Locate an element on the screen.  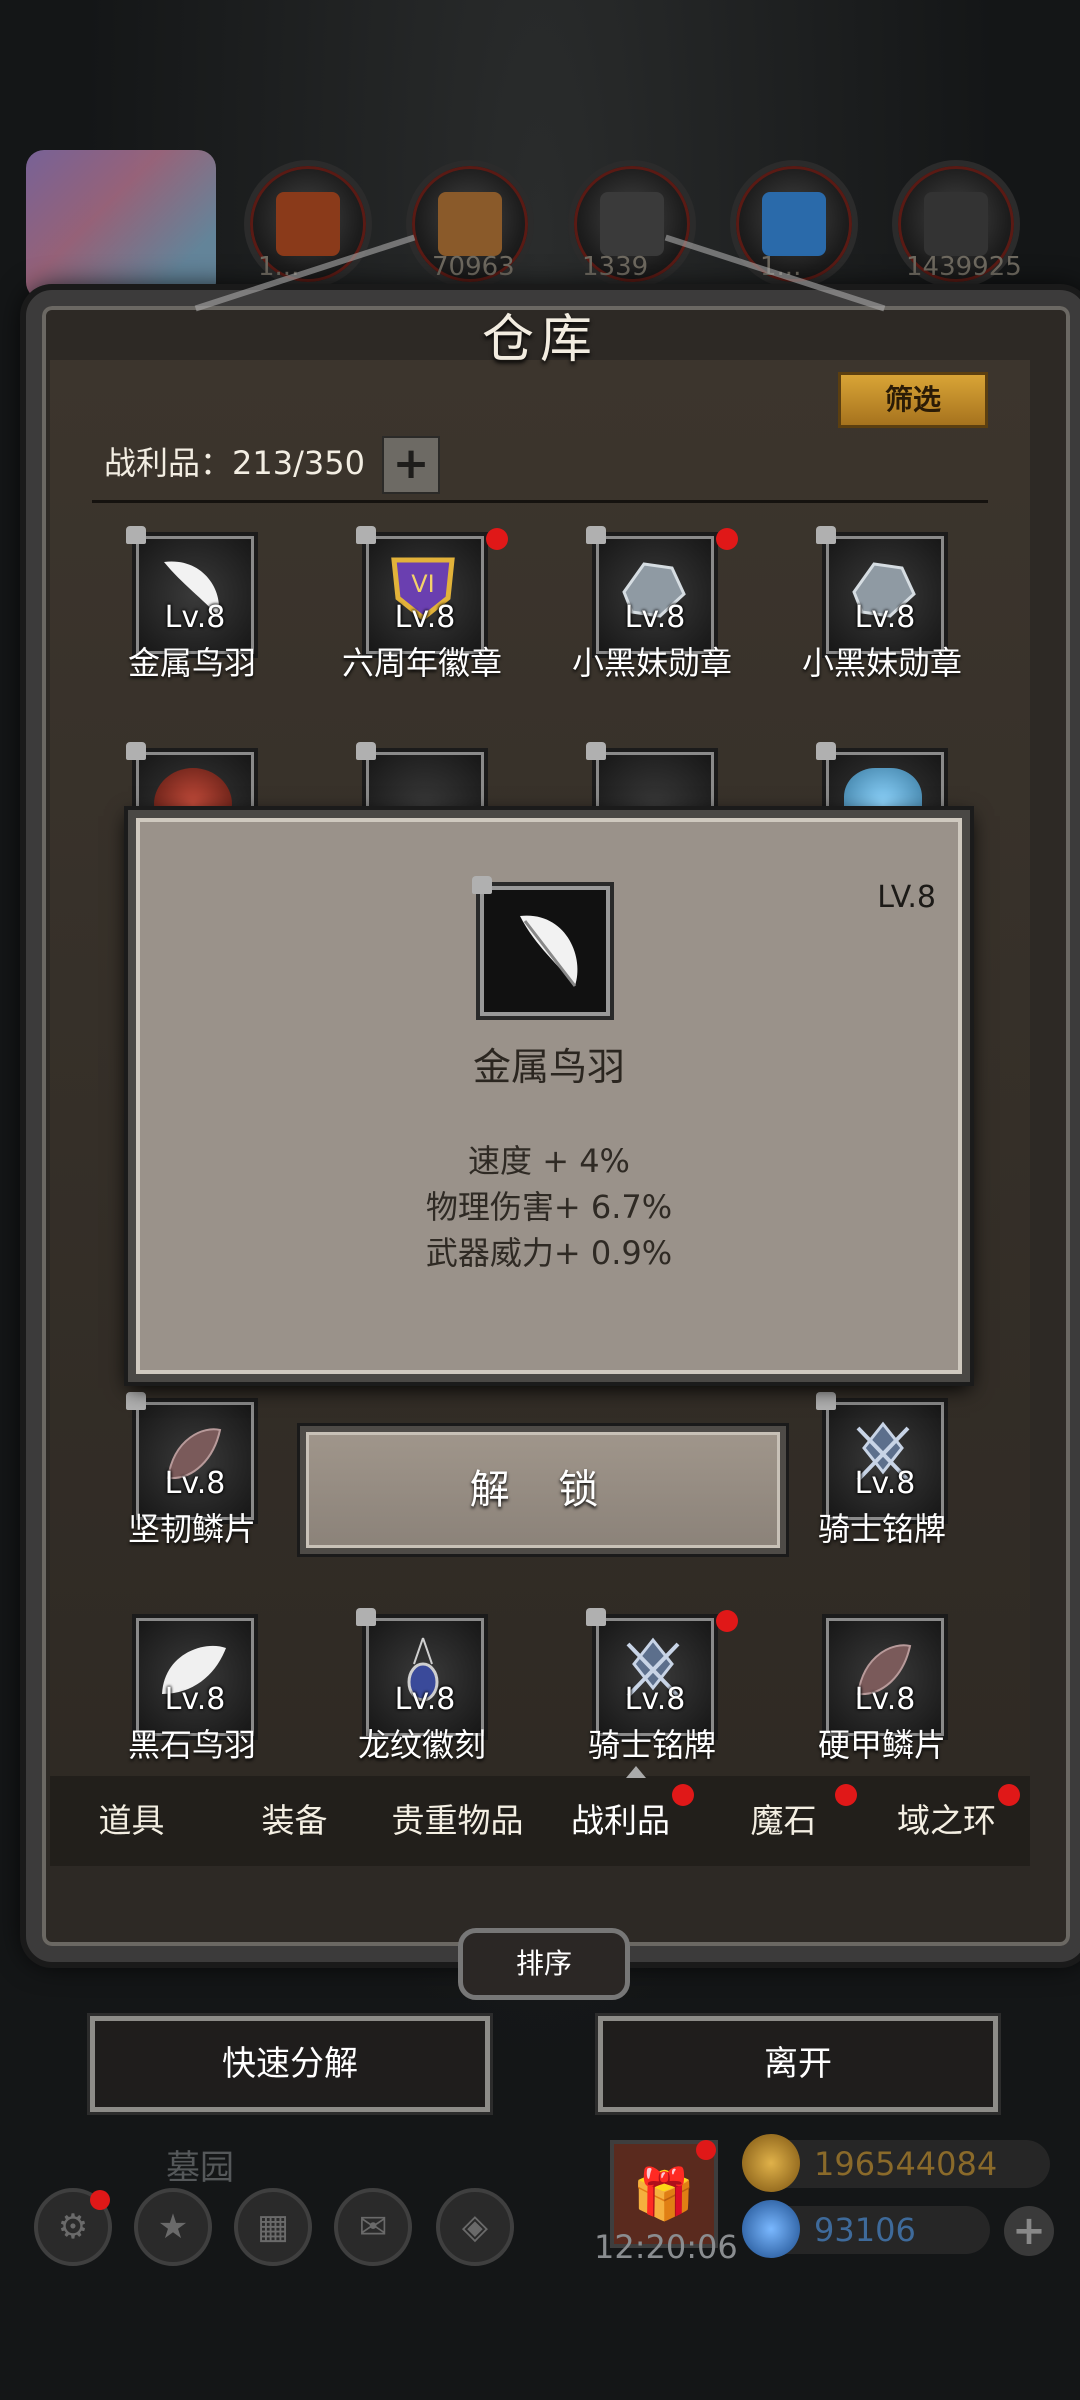
gold-value: 196544084 is located at coordinates (906, 2164).